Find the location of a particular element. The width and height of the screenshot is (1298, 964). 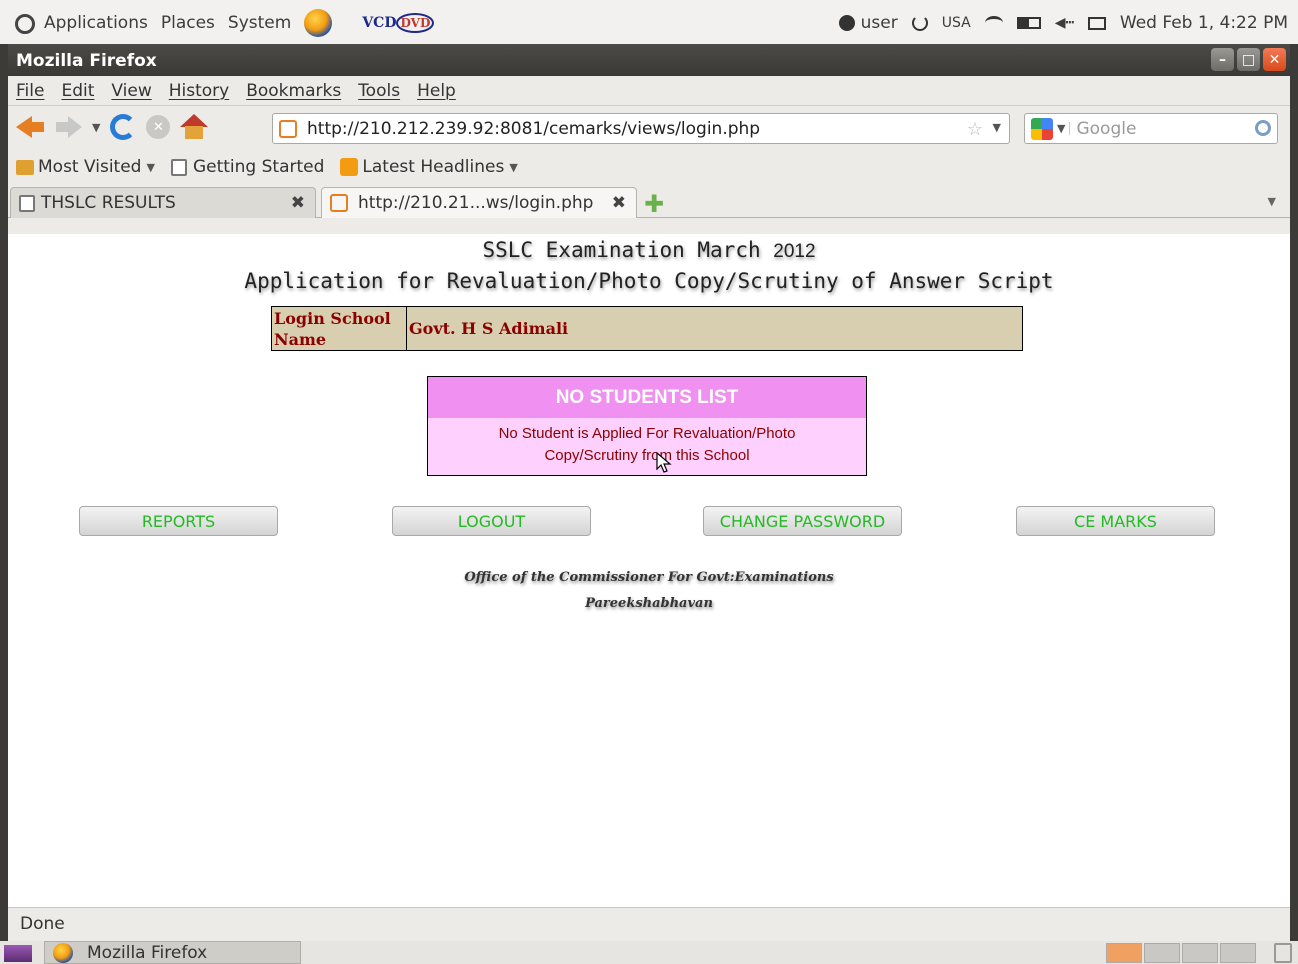

stop-icon: ✕ is located at coordinates (158, 127).